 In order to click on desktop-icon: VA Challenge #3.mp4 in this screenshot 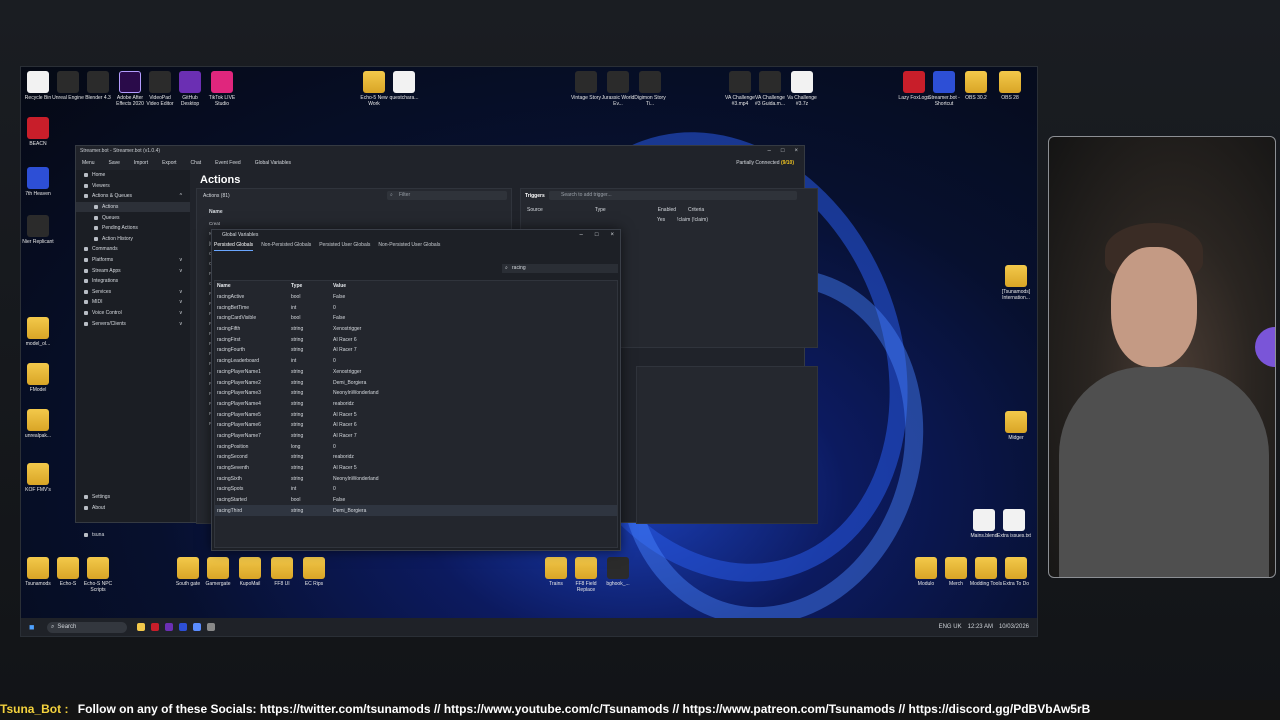, I will do `click(740, 89)`.